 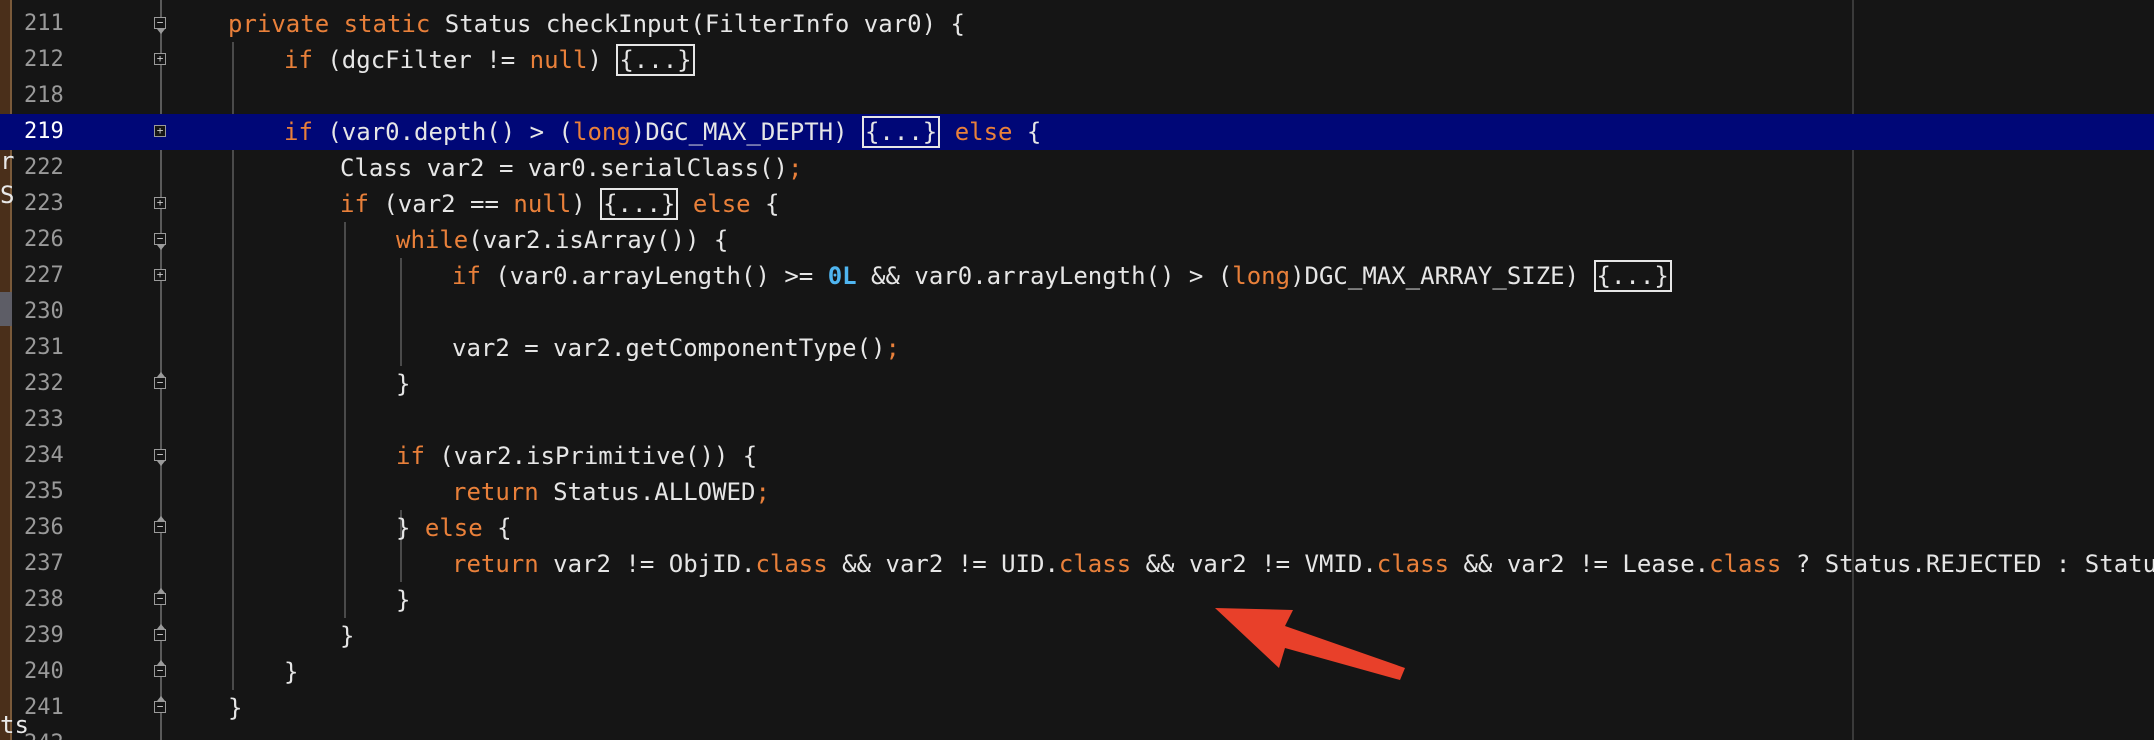 What do you see at coordinates (1261, 276) in the screenshot?
I see `keyword-token: long` at bounding box center [1261, 276].